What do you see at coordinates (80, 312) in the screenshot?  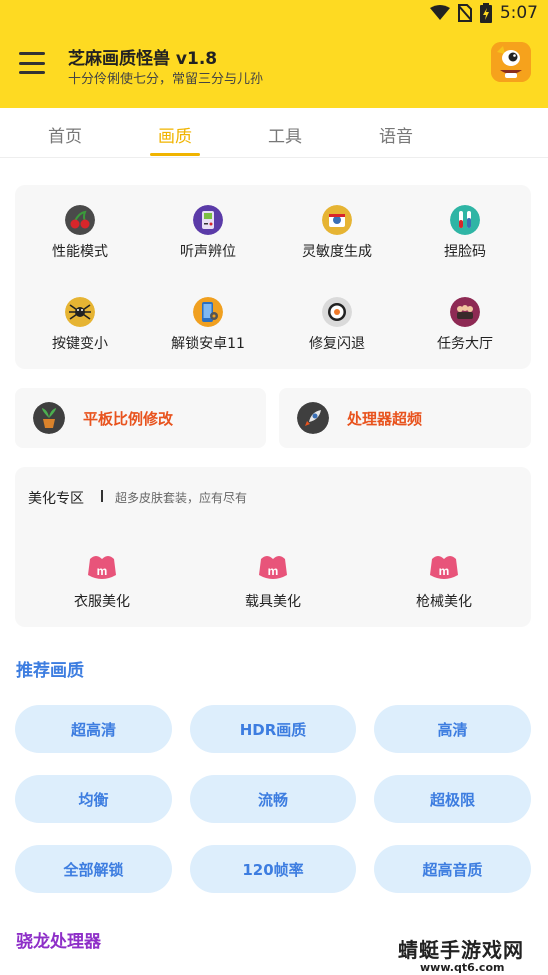 I see `spider-icon` at bounding box center [80, 312].